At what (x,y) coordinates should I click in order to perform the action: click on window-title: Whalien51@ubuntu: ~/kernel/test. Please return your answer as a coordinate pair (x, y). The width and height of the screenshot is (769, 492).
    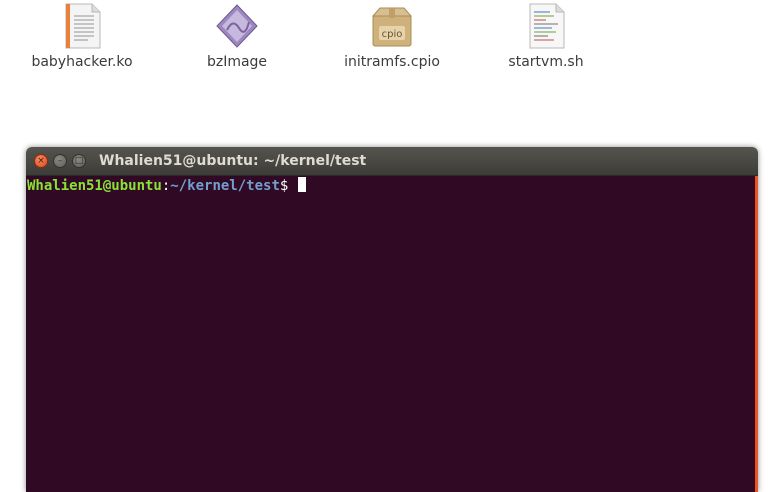
    Looking at the image, I should click on (233, 161).